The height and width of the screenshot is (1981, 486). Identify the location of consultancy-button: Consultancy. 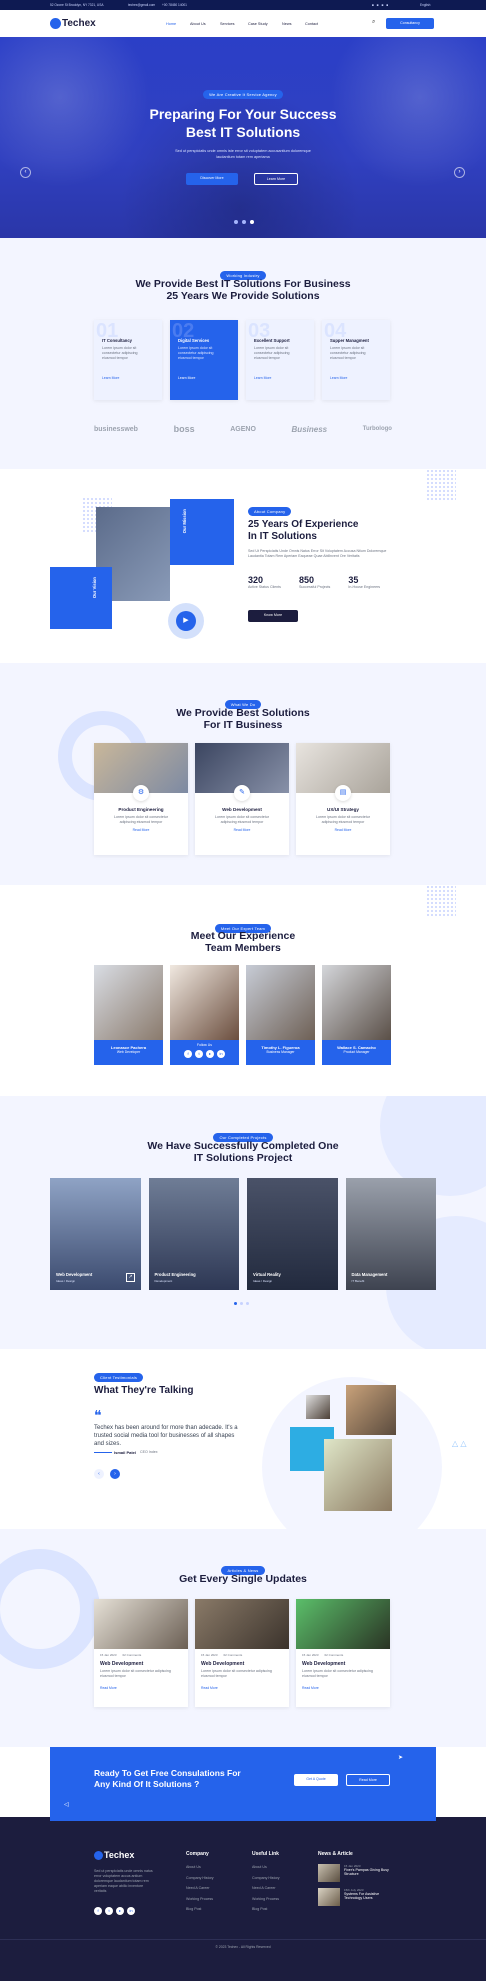
(410, 23).